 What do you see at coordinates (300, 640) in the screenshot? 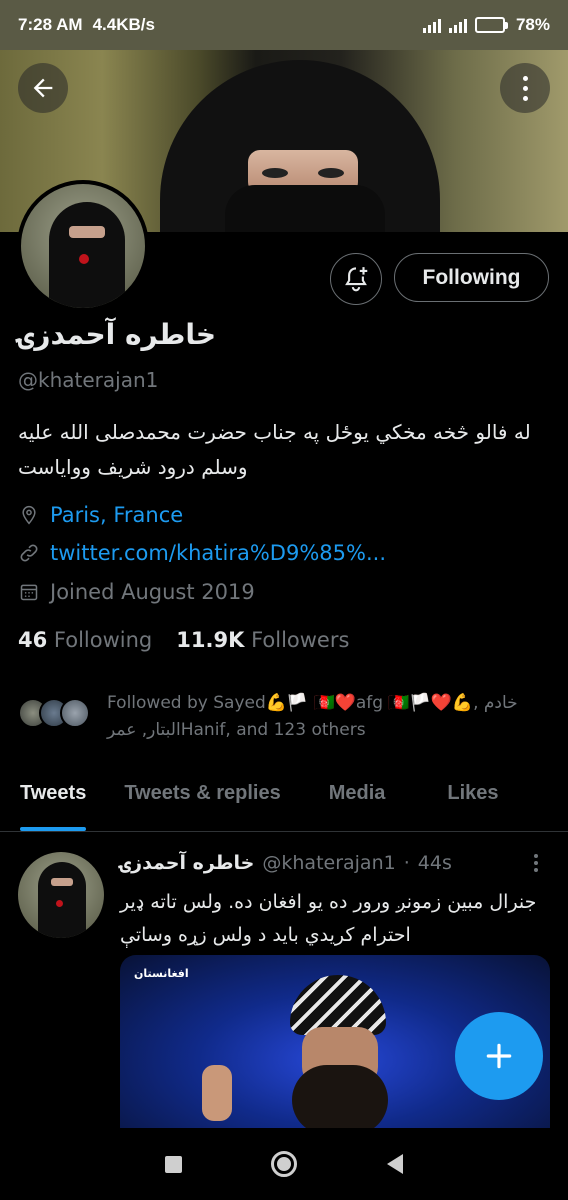
I see `followers-label: Followers` at bounding box center [300, 640].